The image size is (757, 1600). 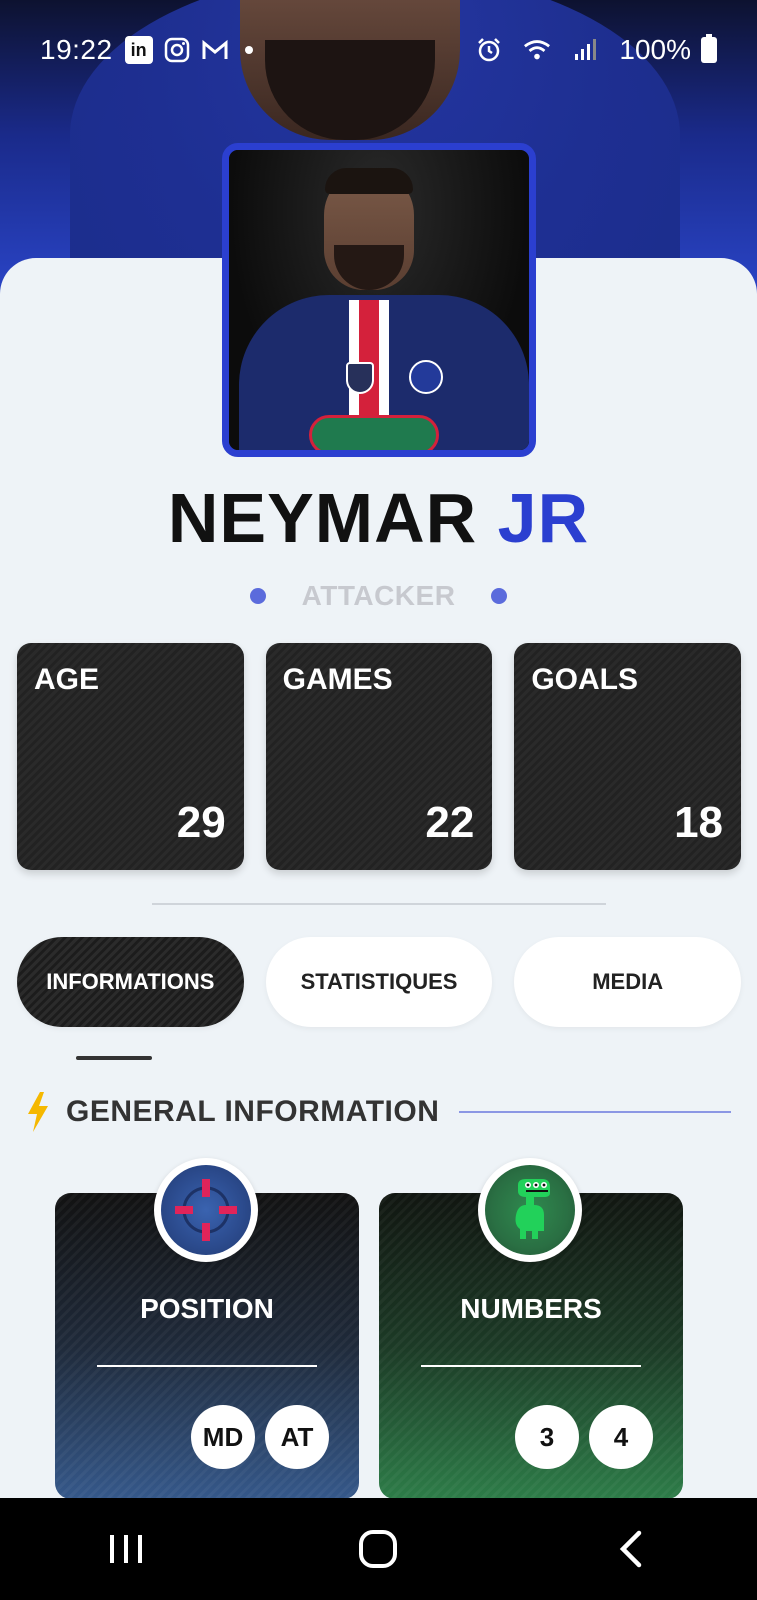 I want to click on position-card-title: POSITION, so click(x=207, y=1308).